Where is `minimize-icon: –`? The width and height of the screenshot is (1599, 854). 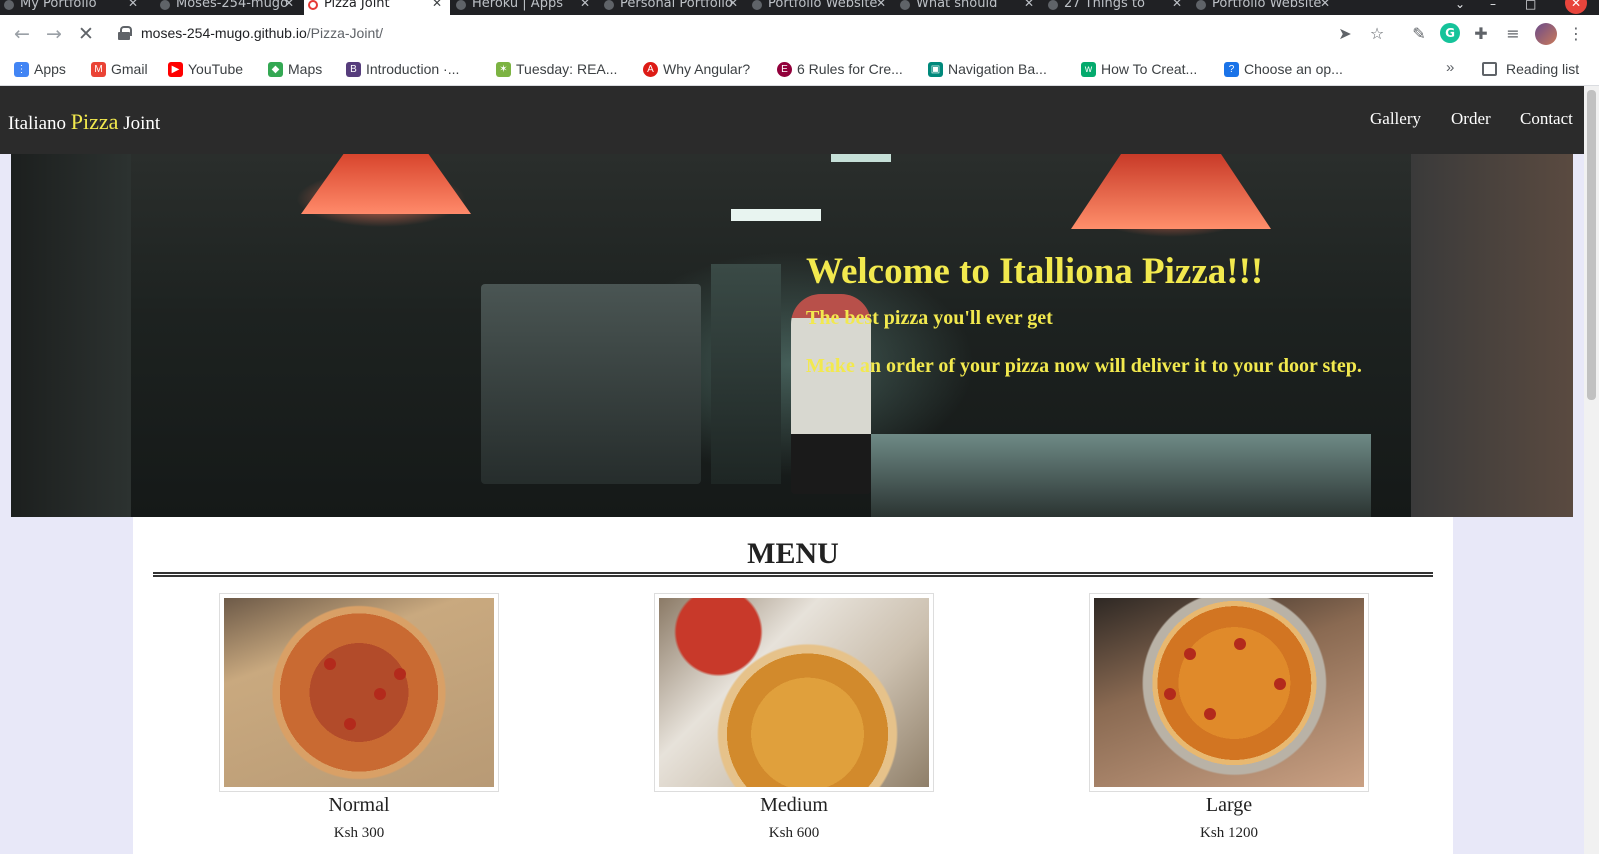
minimize-icon: – is located at coordinates (1493, 5).